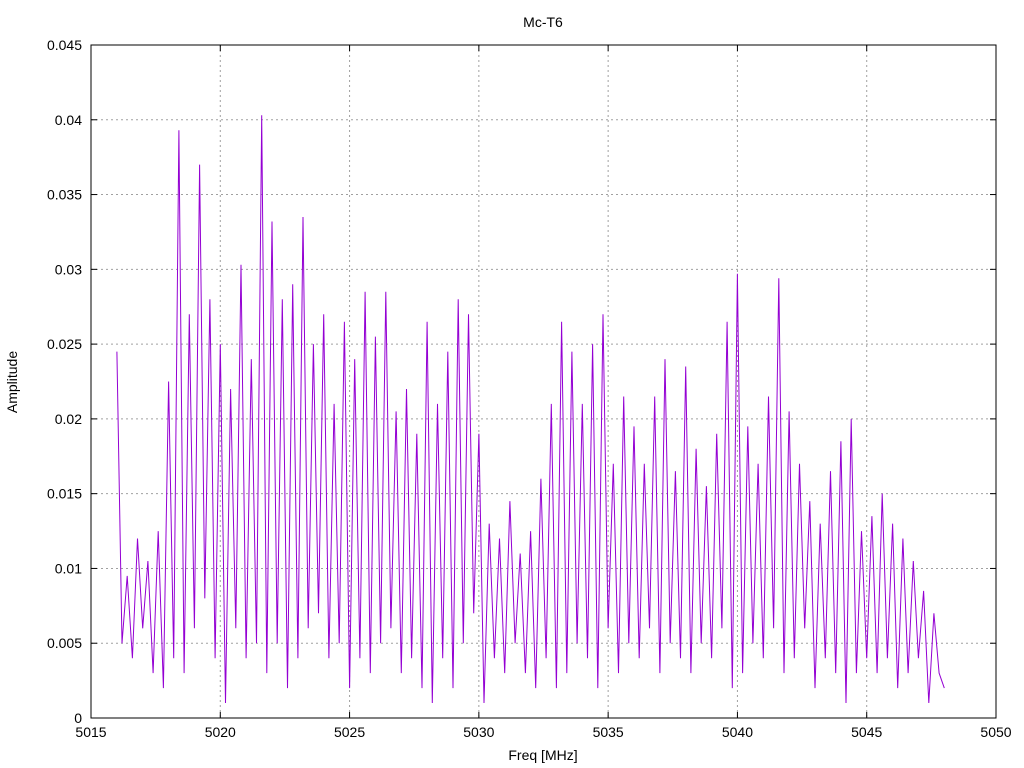 The image size is (1024, 768). Describe the element at coordinates (478, 732) in the screenshot. I see `x-tick-label: 5030` at that location.